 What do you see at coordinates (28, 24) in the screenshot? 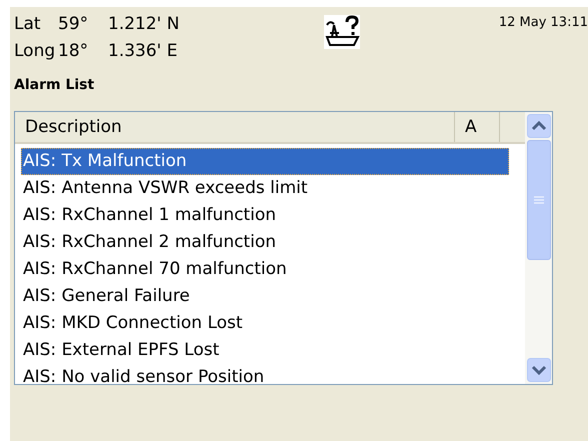
I see `latitude-label: Lat` at bounding box center [28, 24].